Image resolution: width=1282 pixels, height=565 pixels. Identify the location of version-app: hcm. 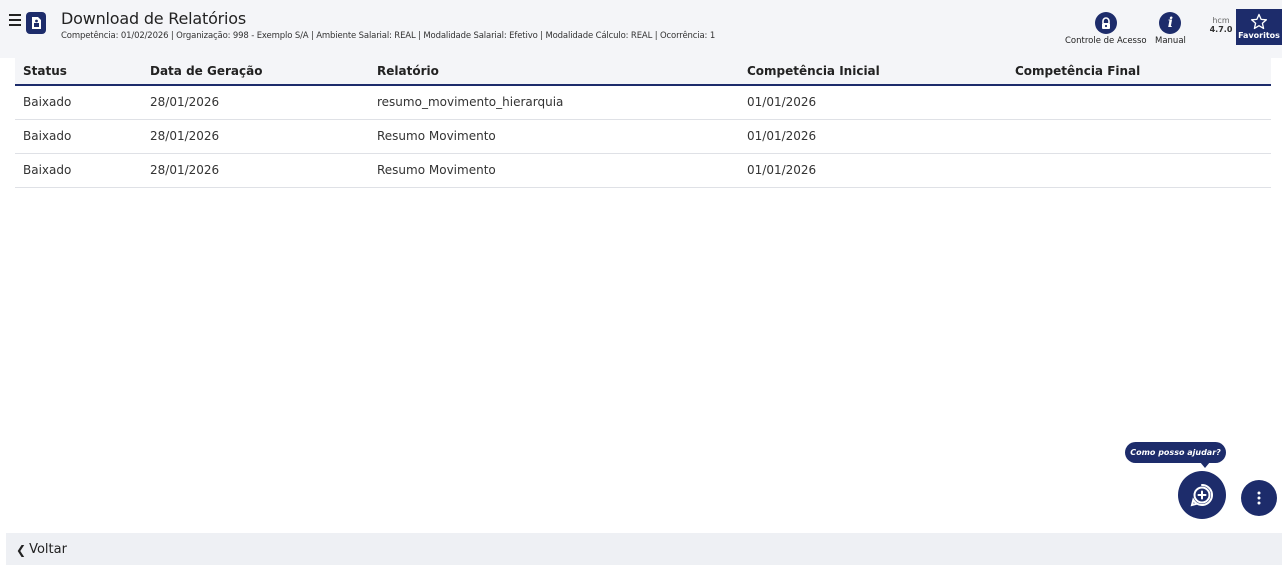
(1221, 20).